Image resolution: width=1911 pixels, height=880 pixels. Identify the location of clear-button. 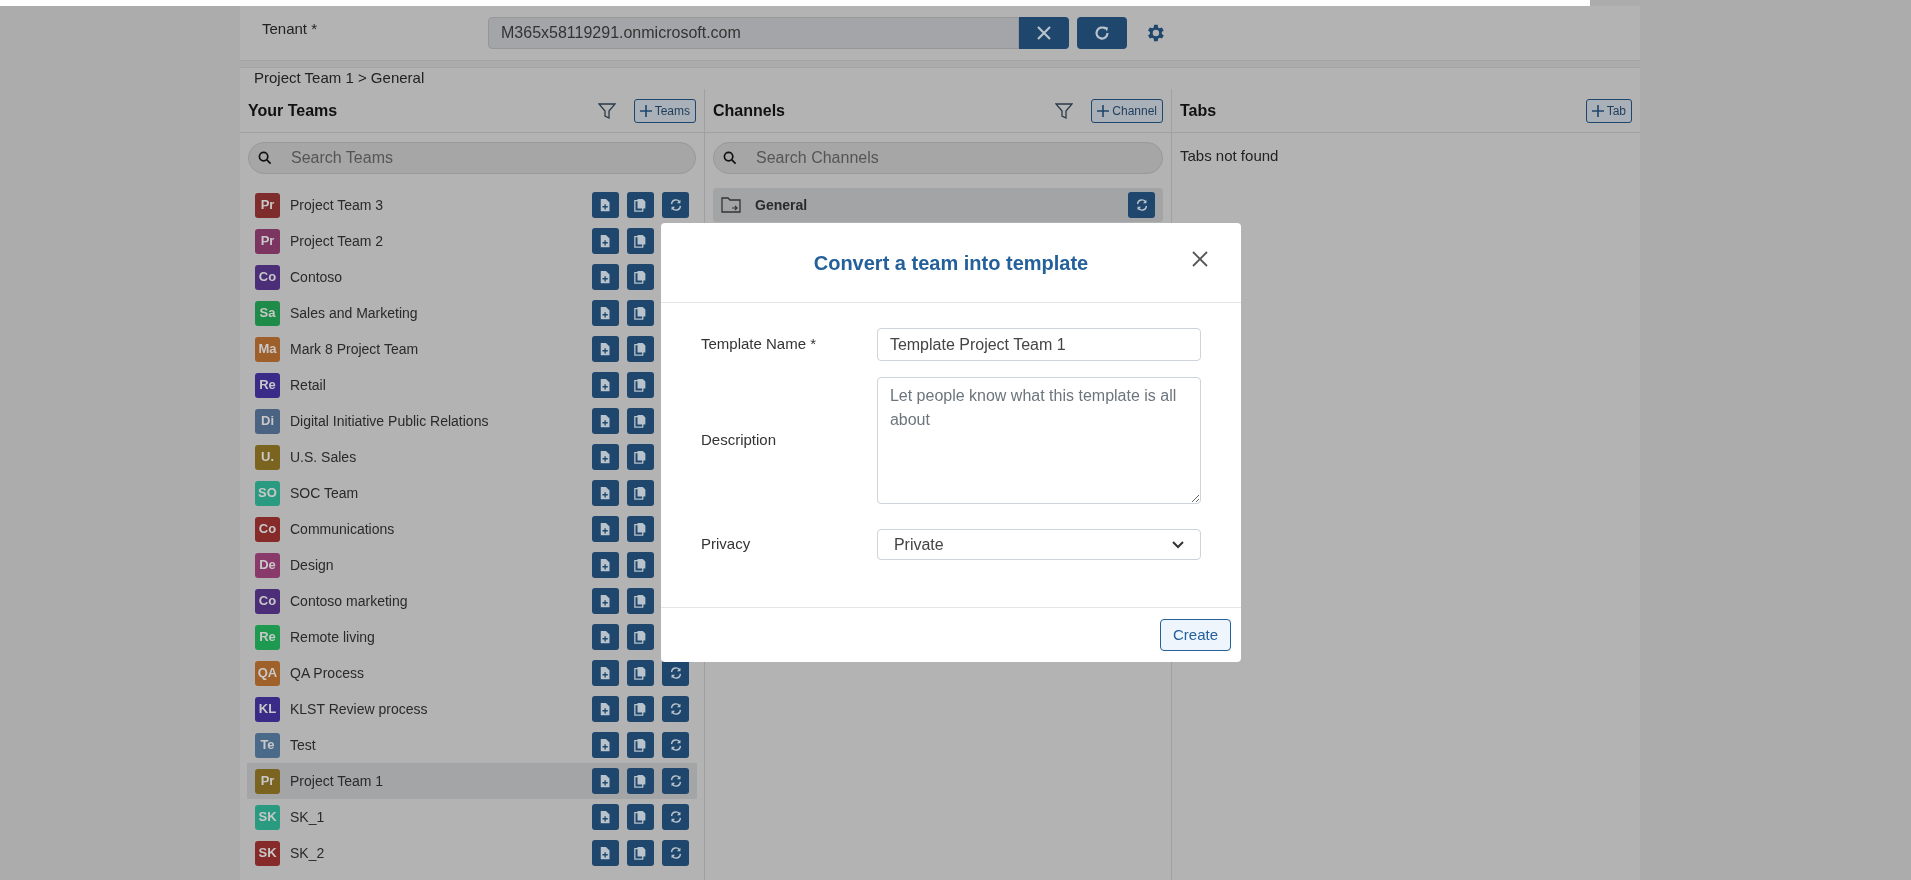
(1044, 33).